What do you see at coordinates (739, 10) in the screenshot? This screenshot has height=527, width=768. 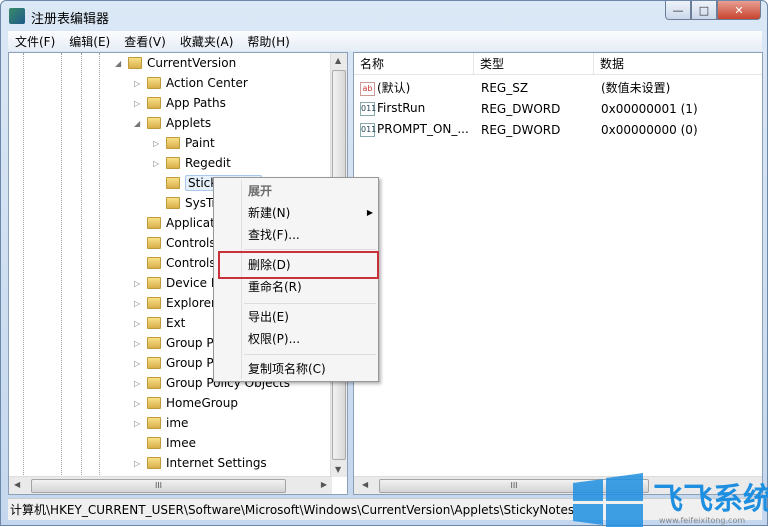 I see `close-button: ✕` at bounding box center [739, 10].